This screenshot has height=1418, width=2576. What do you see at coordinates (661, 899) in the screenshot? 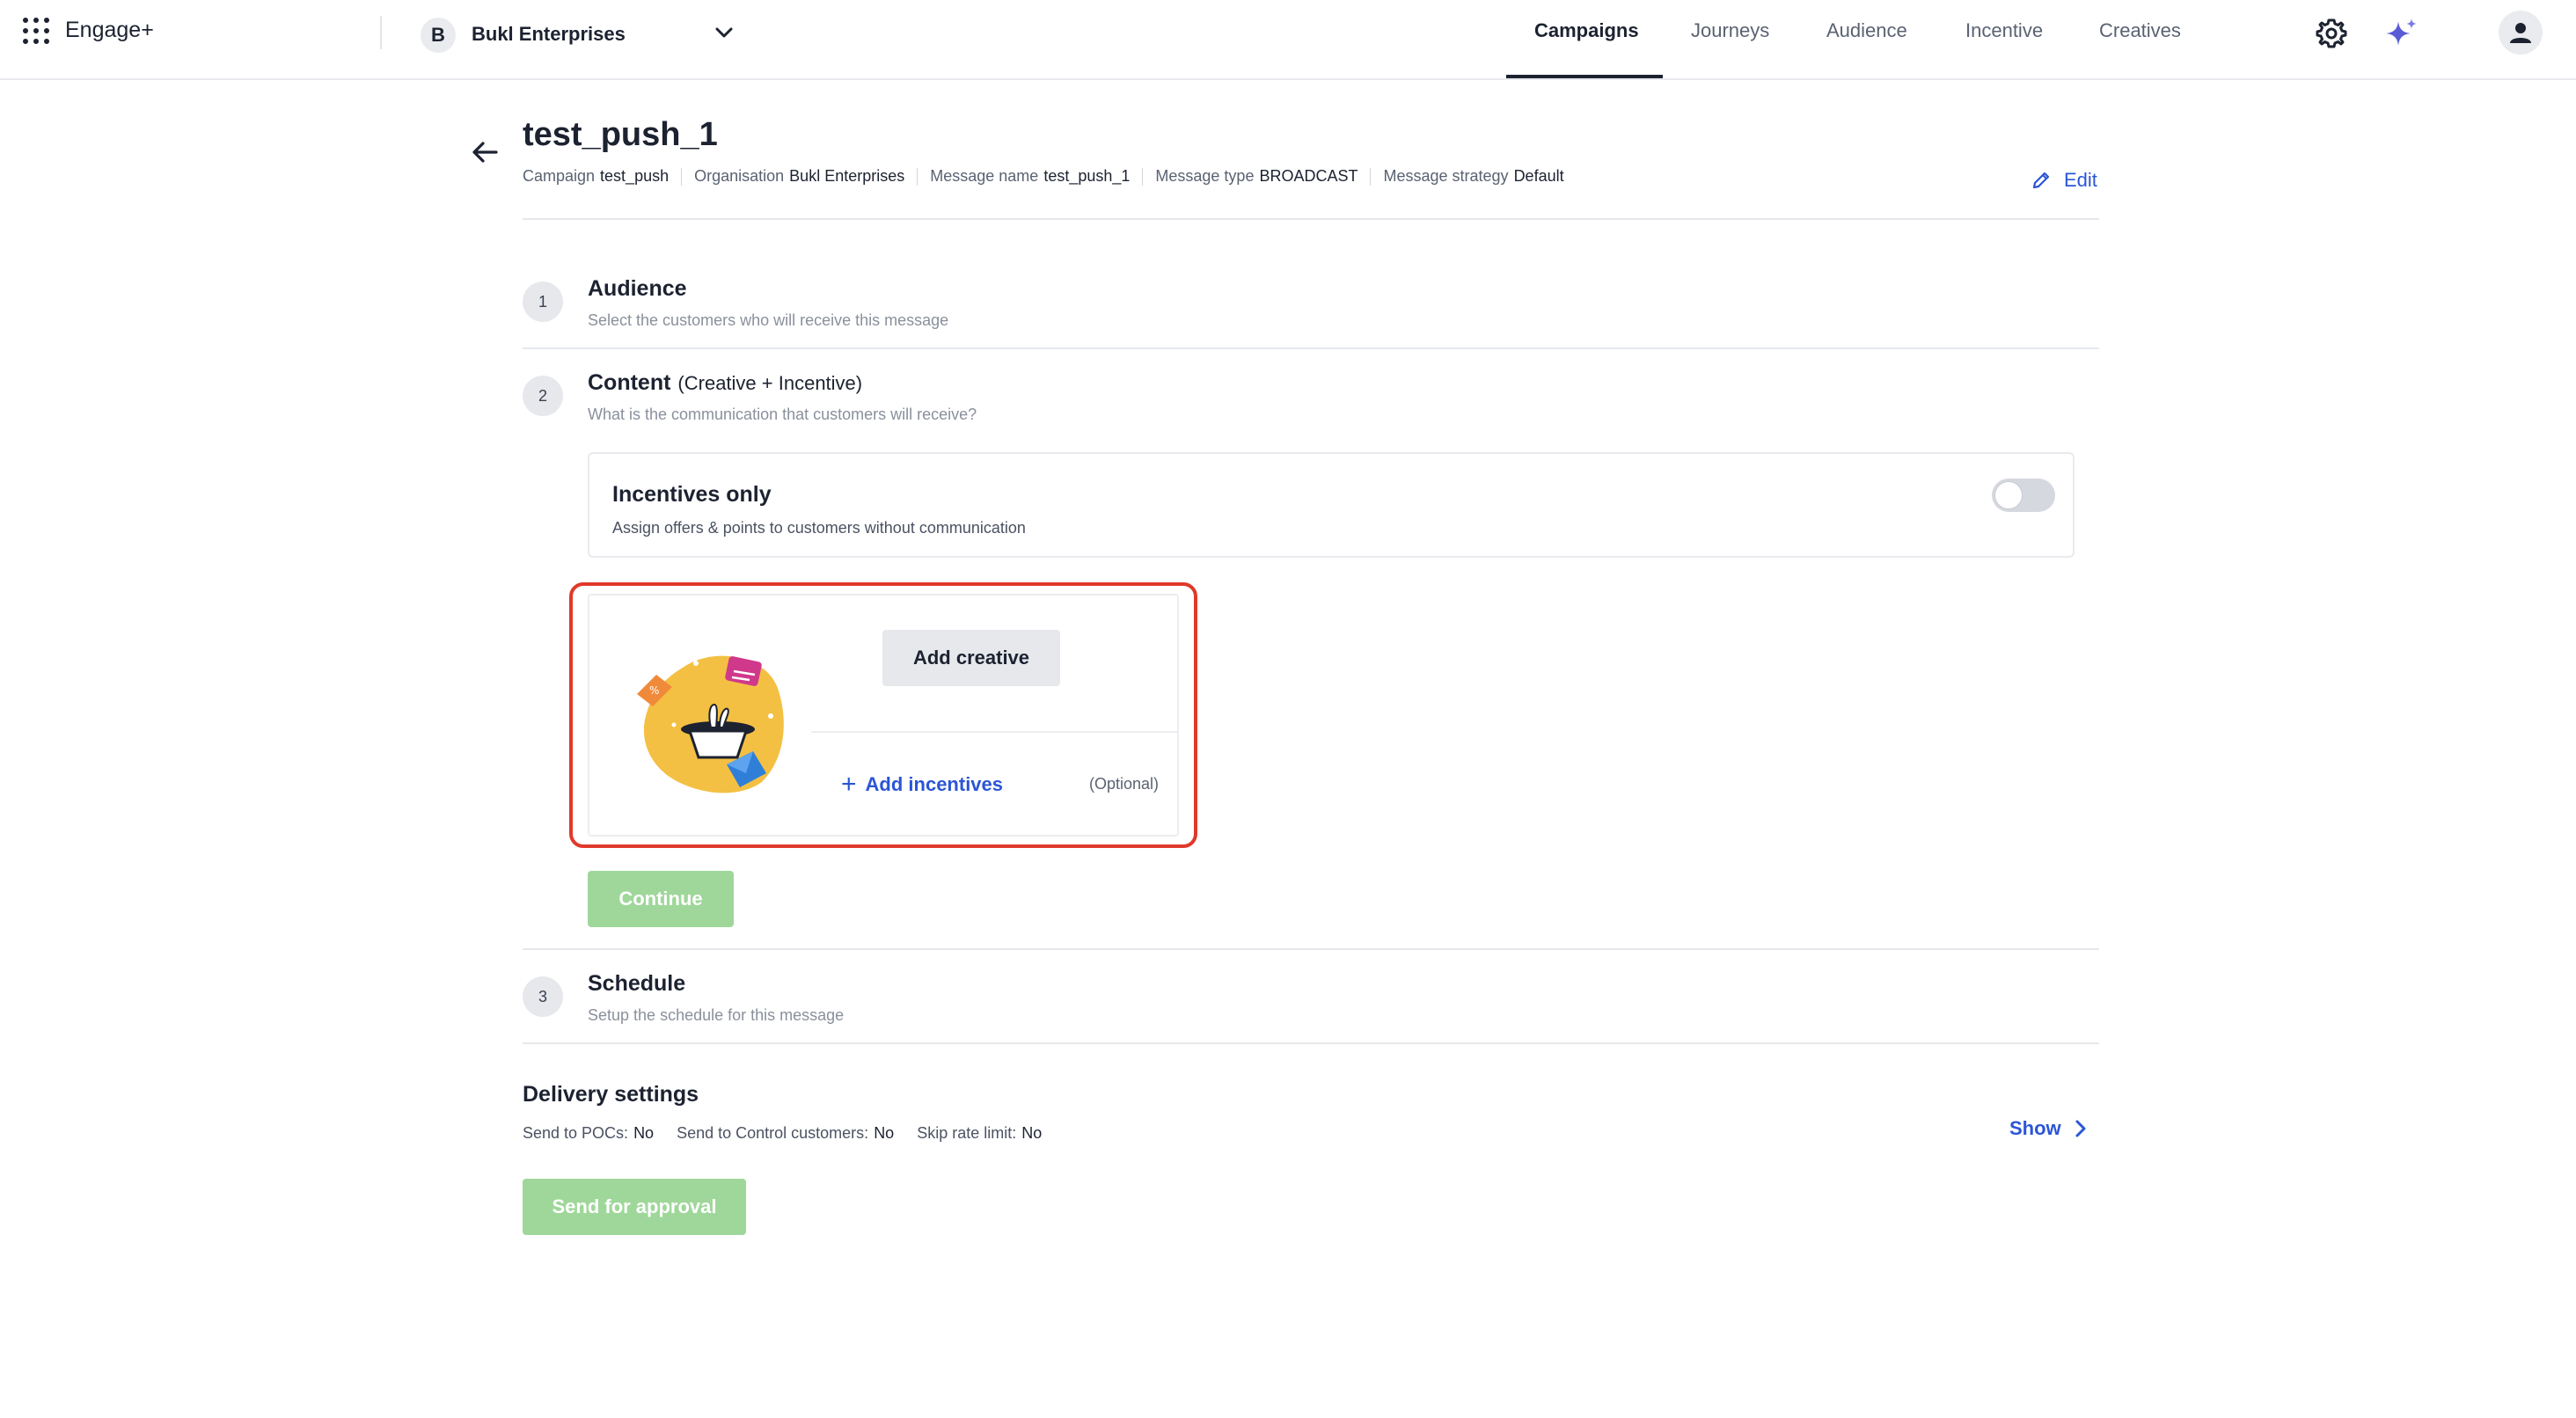
I see `continue-button: Continue` at bounding box center [661, 899].